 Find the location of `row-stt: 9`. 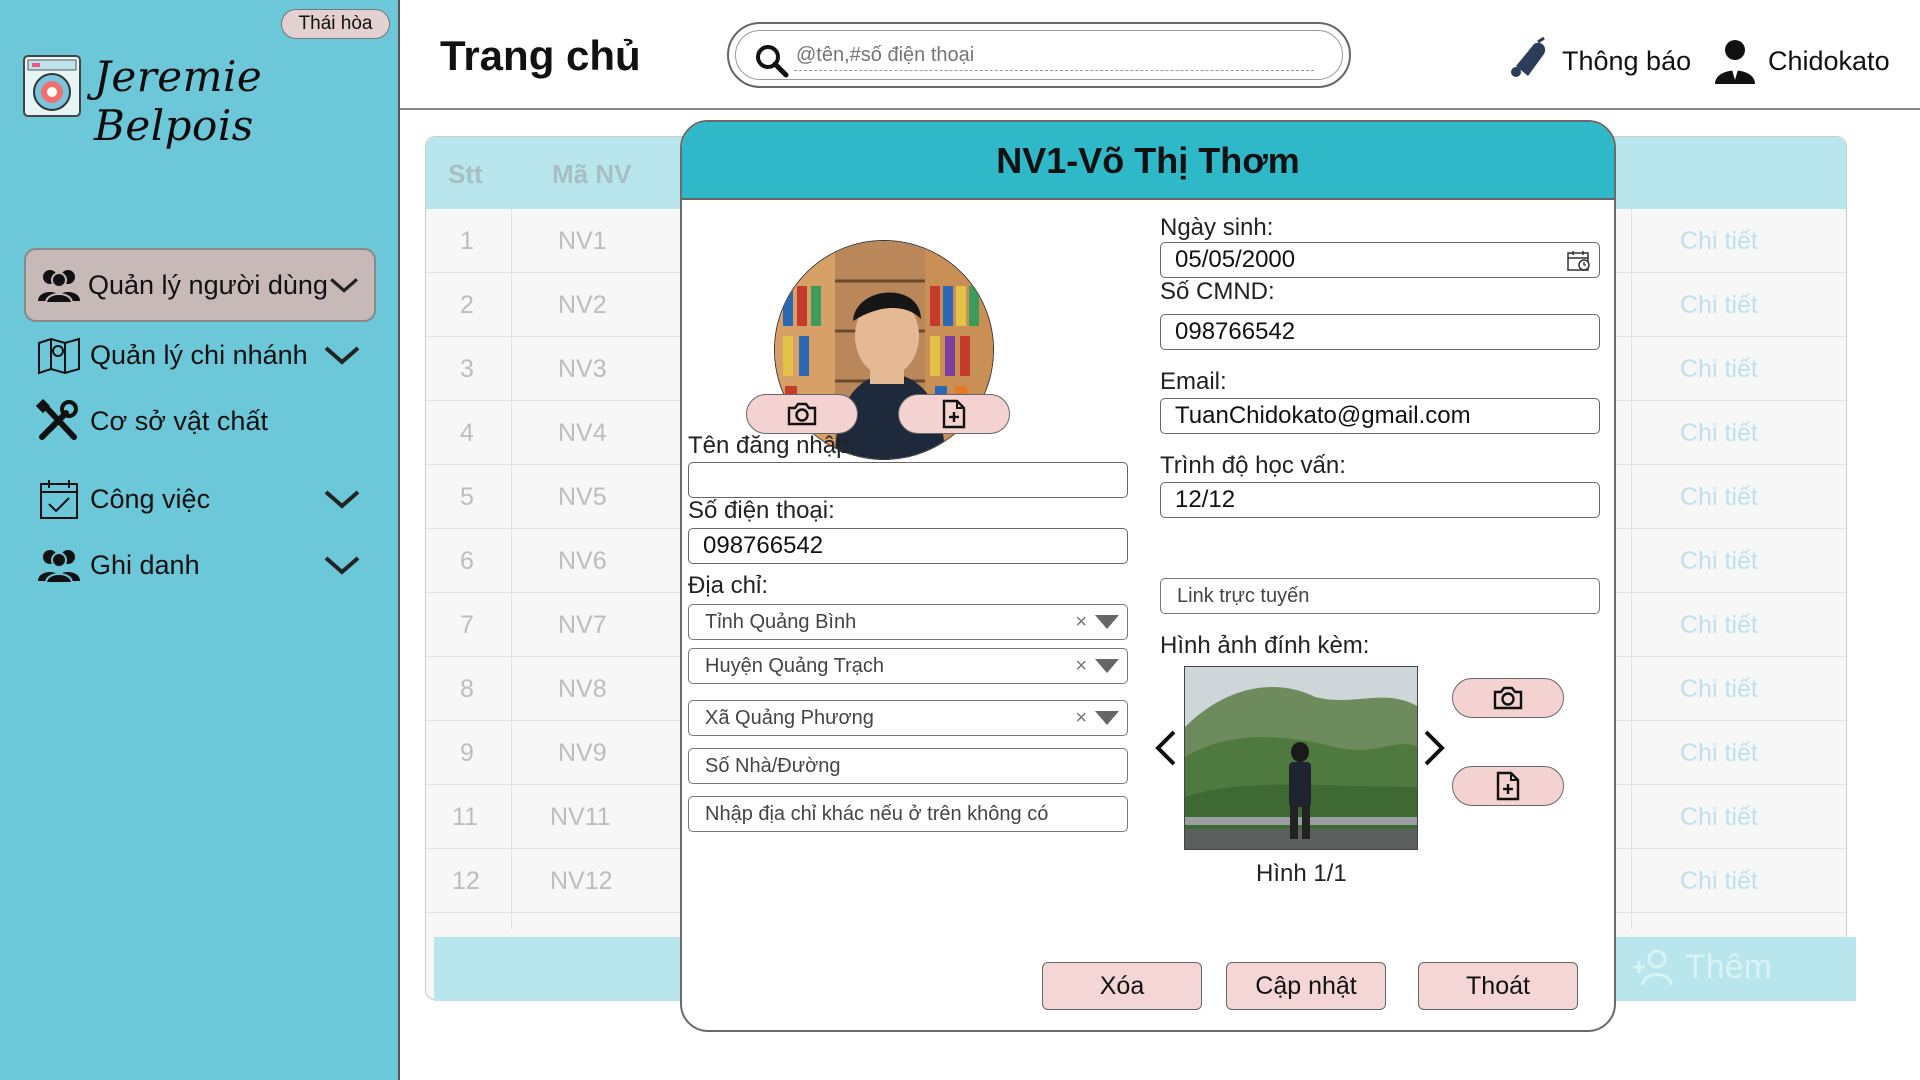

row-stt: 9 is located at coordinates (467, 753).